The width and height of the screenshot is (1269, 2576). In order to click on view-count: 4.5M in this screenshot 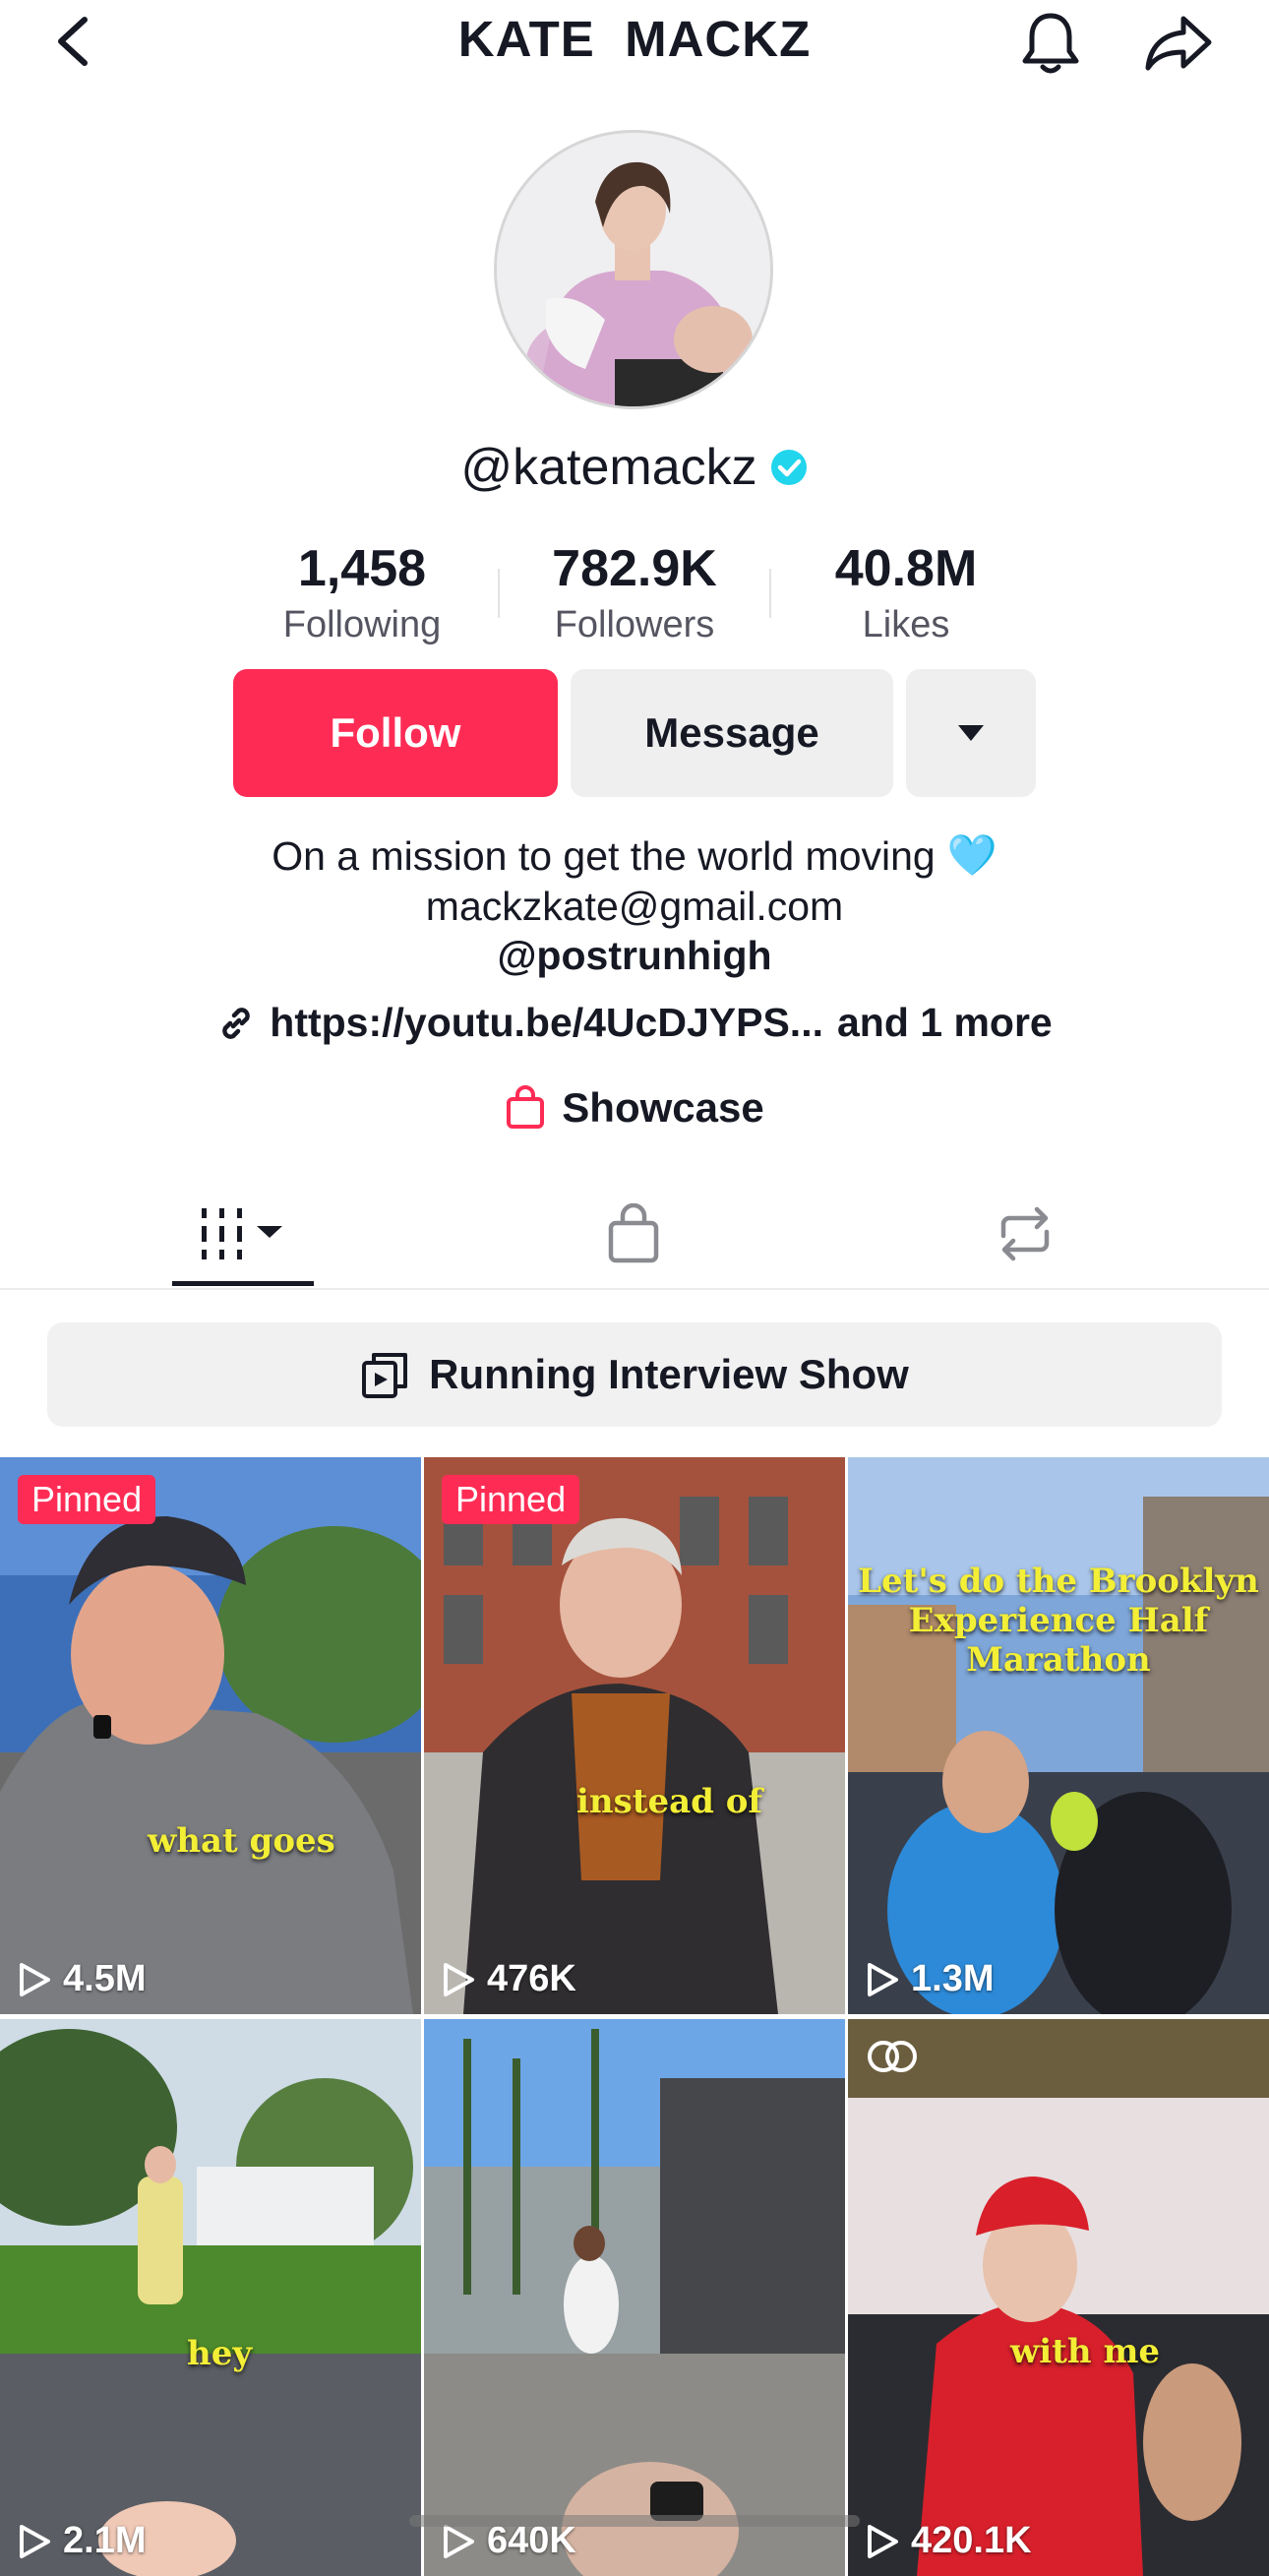, I will do `click(82, 1979)`.